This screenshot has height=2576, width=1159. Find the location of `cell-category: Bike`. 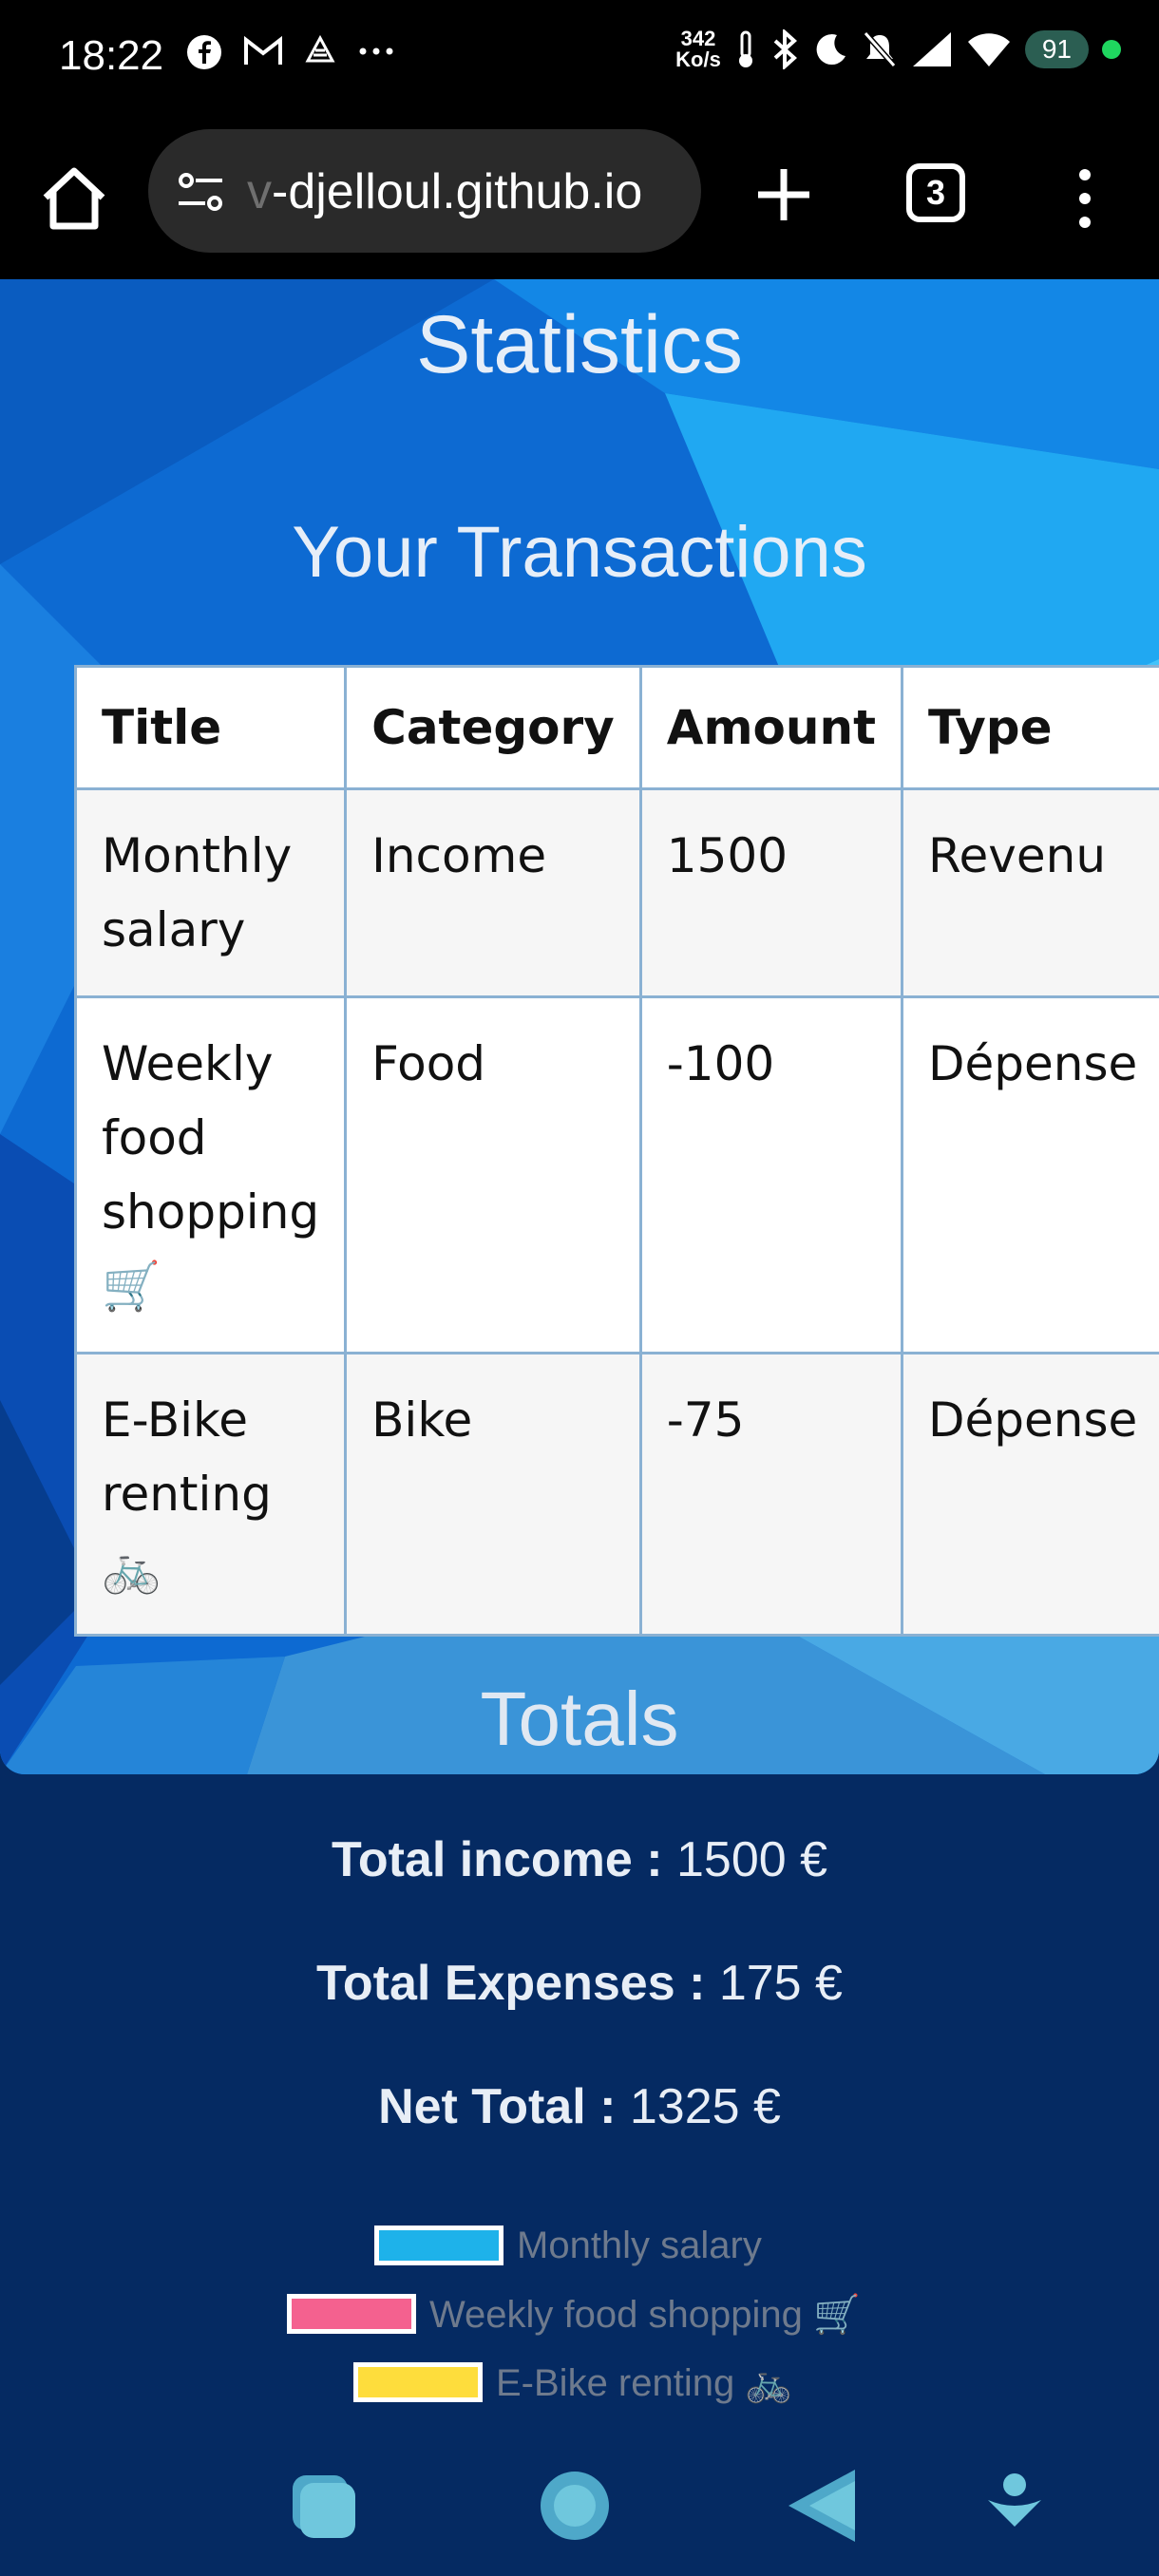

cell-category: Bike is located at coordinates (493, 1494).